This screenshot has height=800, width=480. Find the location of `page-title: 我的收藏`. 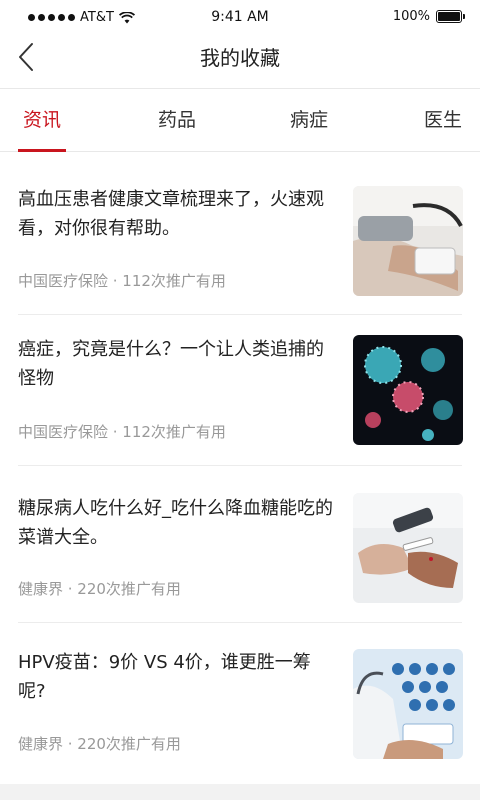

page-title: 我的收藏 is located at coordinates (240, 58).